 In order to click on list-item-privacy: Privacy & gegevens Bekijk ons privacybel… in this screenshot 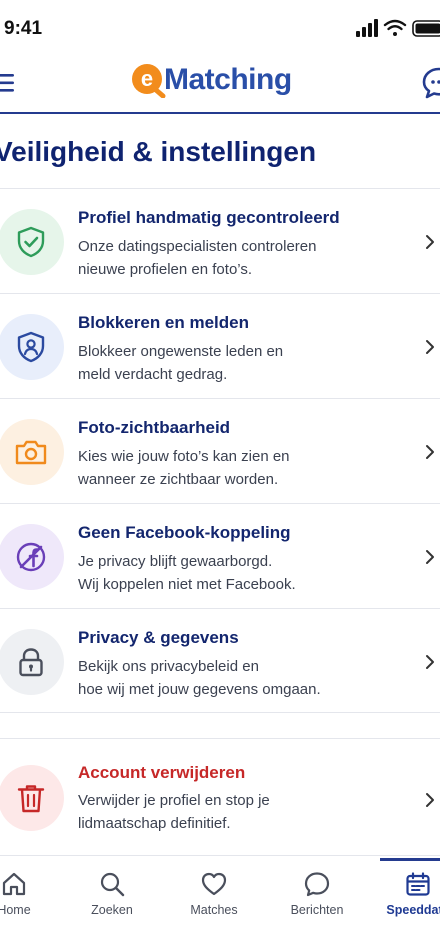, I will do `click(220, 660)`.